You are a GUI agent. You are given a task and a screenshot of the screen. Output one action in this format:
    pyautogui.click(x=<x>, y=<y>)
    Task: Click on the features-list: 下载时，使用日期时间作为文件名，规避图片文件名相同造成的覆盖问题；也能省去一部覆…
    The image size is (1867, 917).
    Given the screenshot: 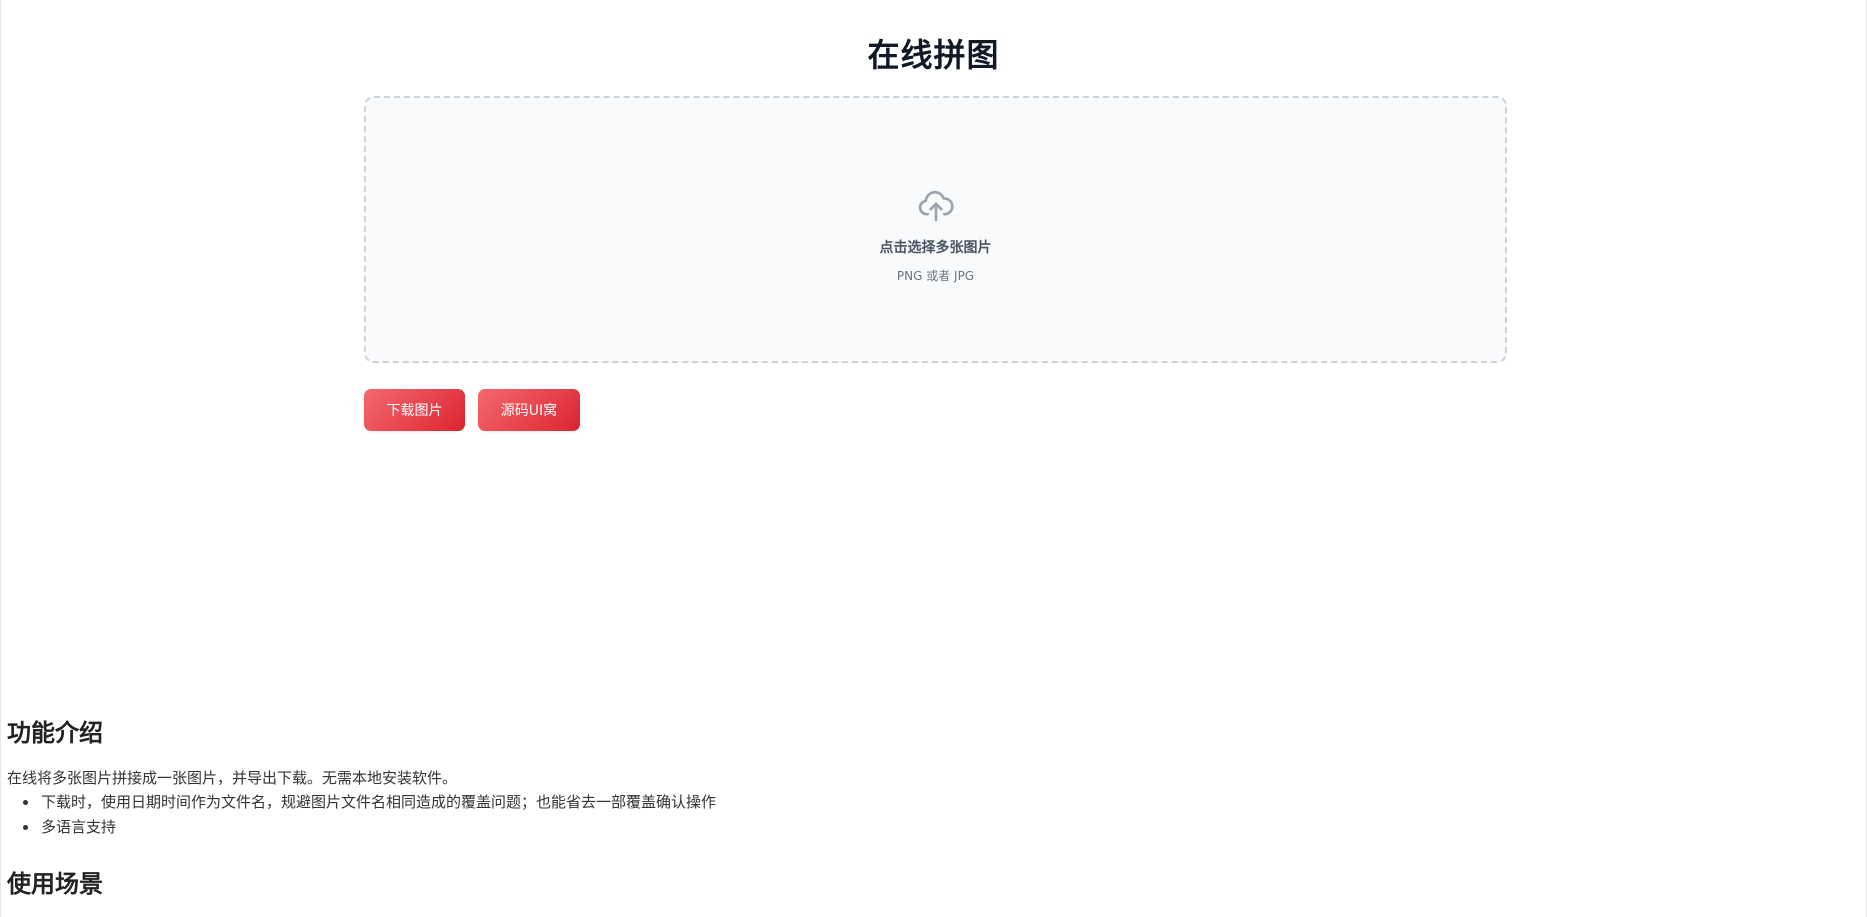 What is the action you would take?
    pyautogui.click(x=757, y=815)
    